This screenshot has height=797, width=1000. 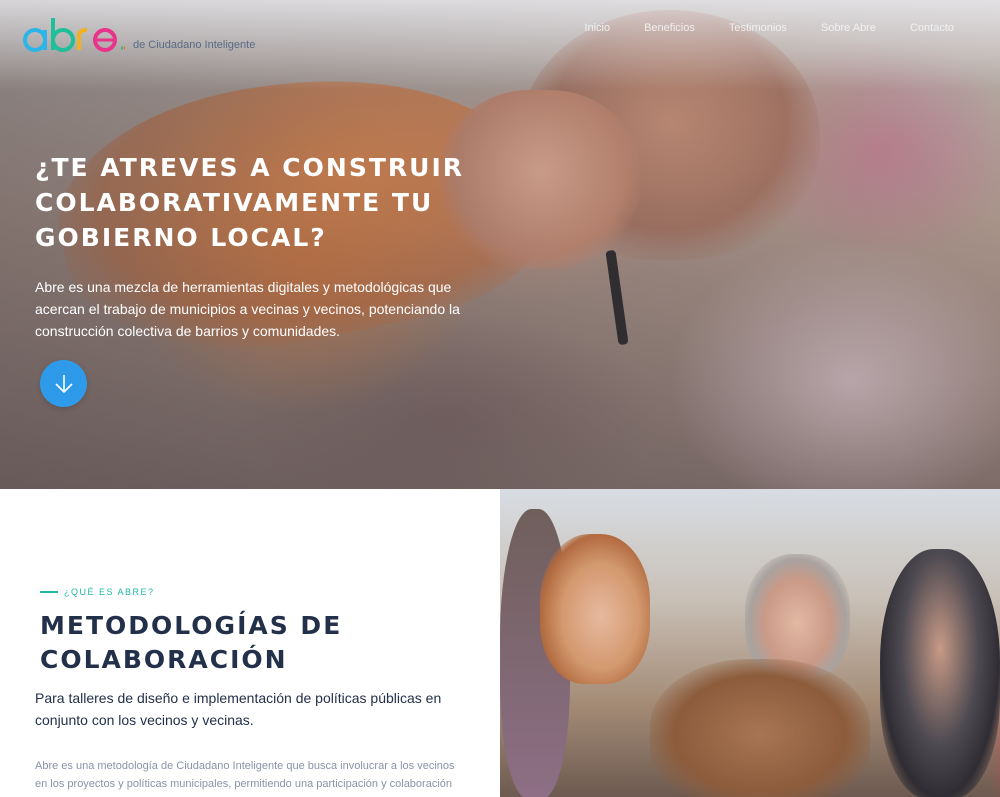 I want to click on nav-item-inicio: Inicio, so click(x=597, y=28).